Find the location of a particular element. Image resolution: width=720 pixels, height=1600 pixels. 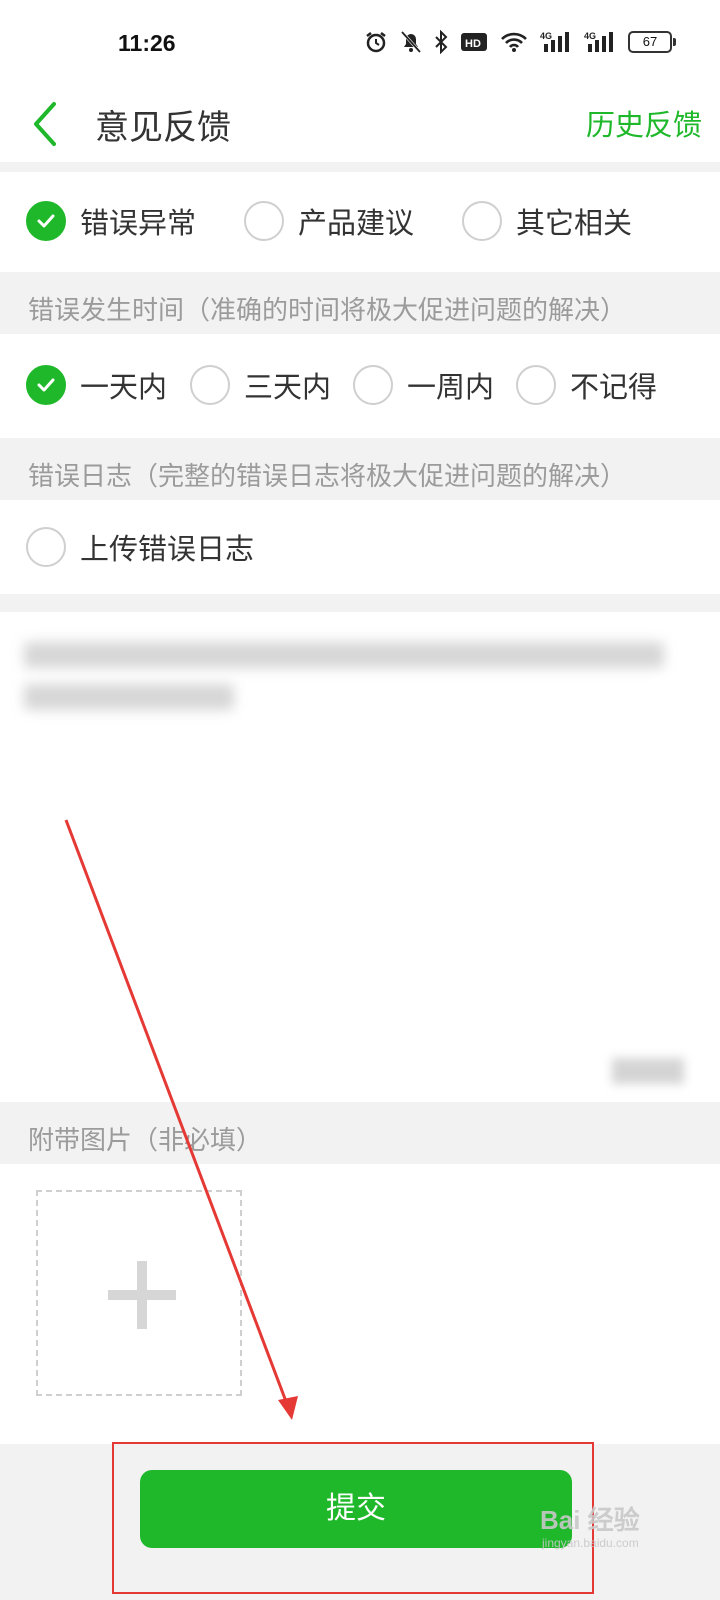

chevron-left-icon is located at coordinates (45, 124).